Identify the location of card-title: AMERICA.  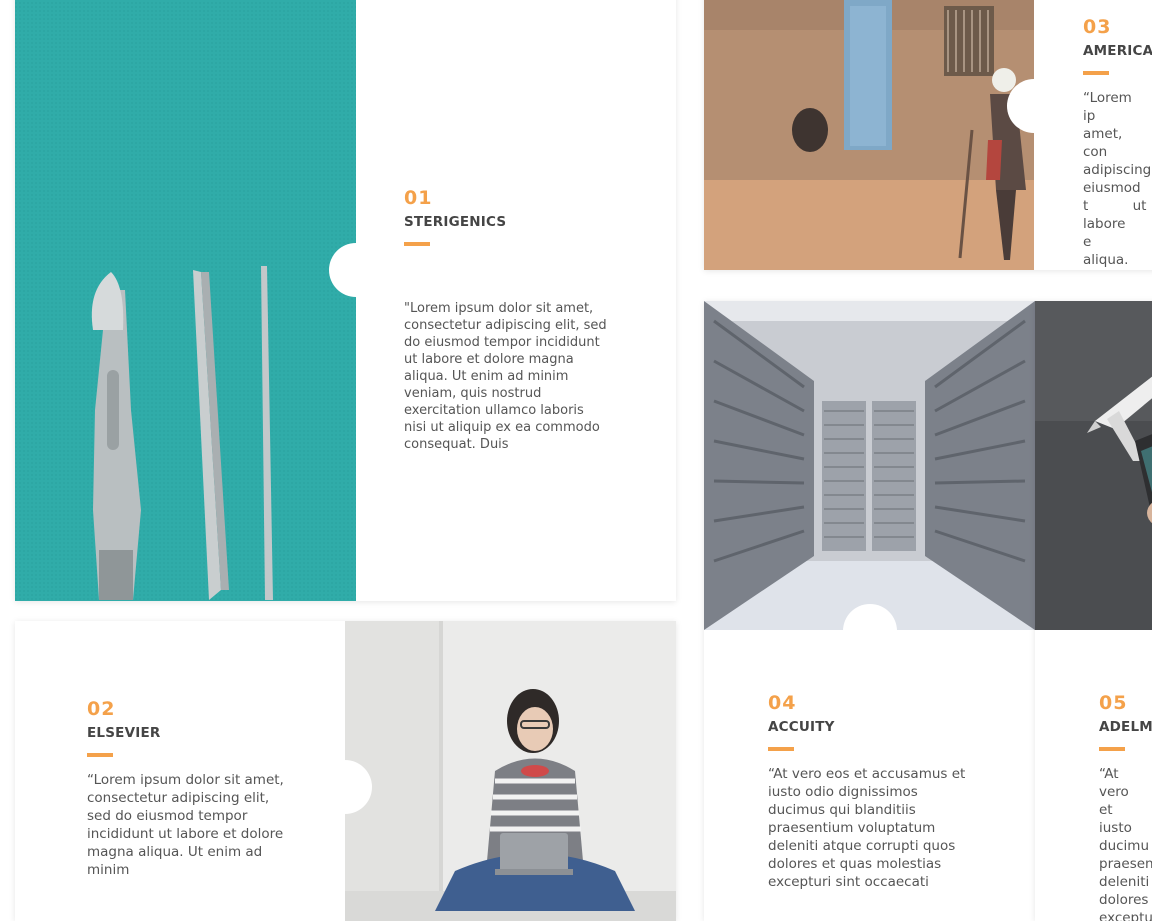
(1117, 51).